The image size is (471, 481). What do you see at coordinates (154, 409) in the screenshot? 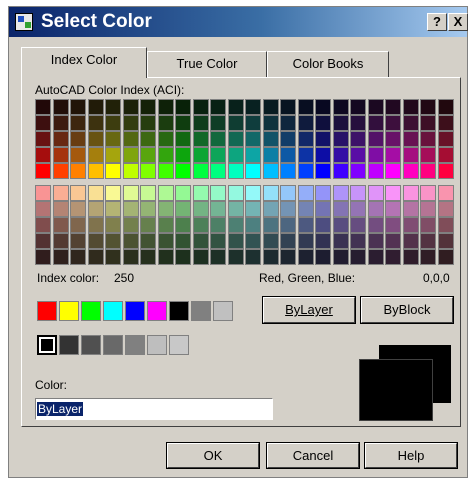
I see `color-field: ByLayer` at bounding box center [154, 409].